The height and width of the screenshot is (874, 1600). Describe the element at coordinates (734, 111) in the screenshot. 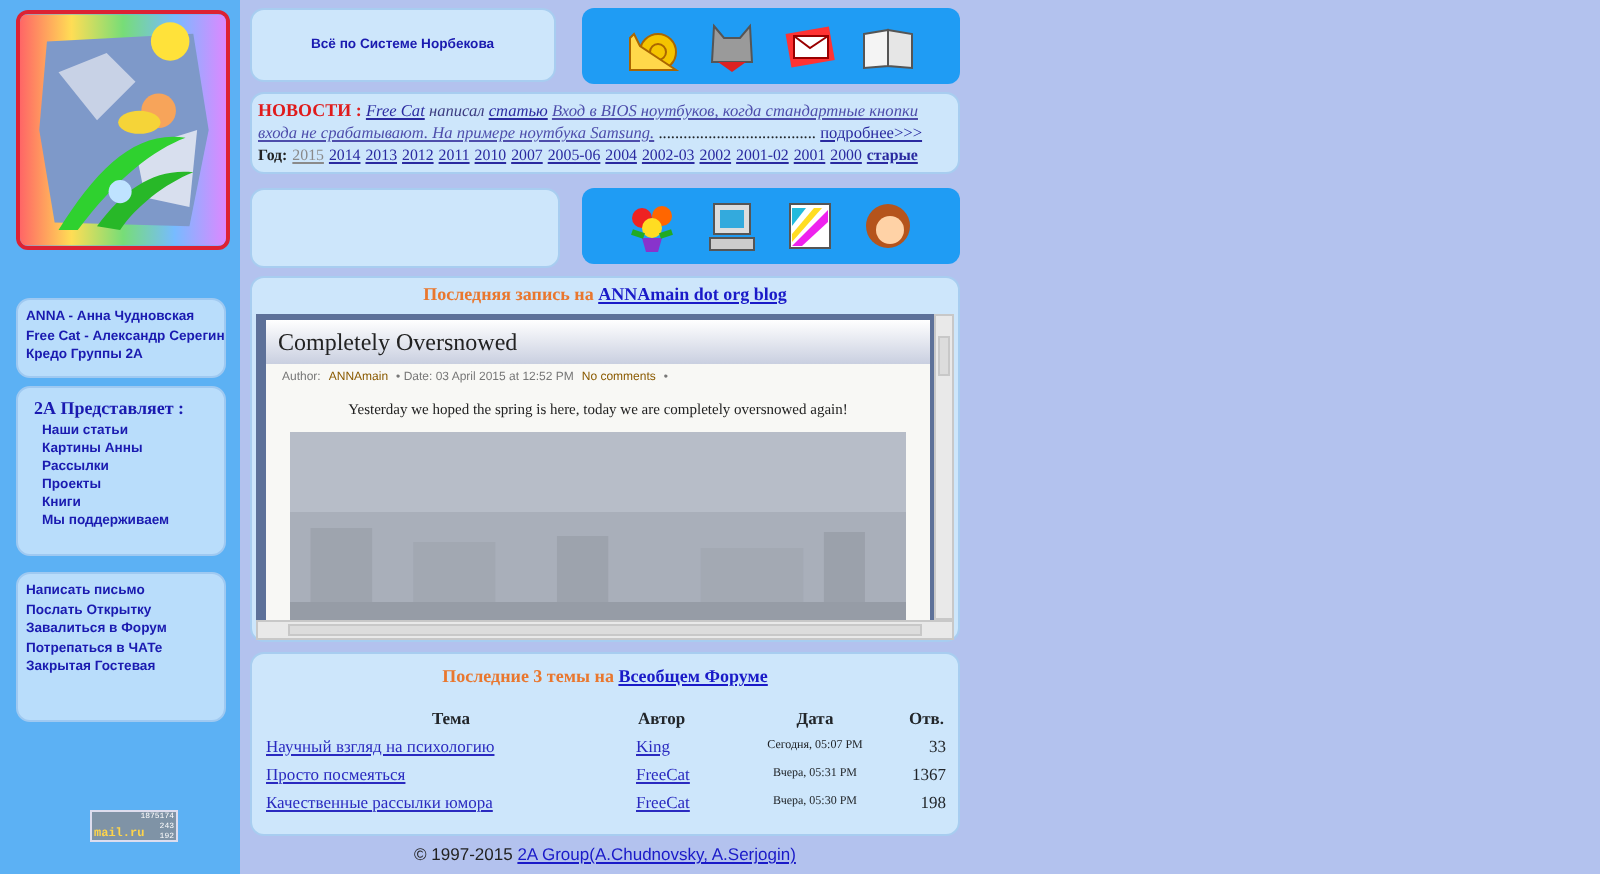

I see `headline-link: Вход в BIOS ноутбуков, когда стандартные кнопки` at that location.